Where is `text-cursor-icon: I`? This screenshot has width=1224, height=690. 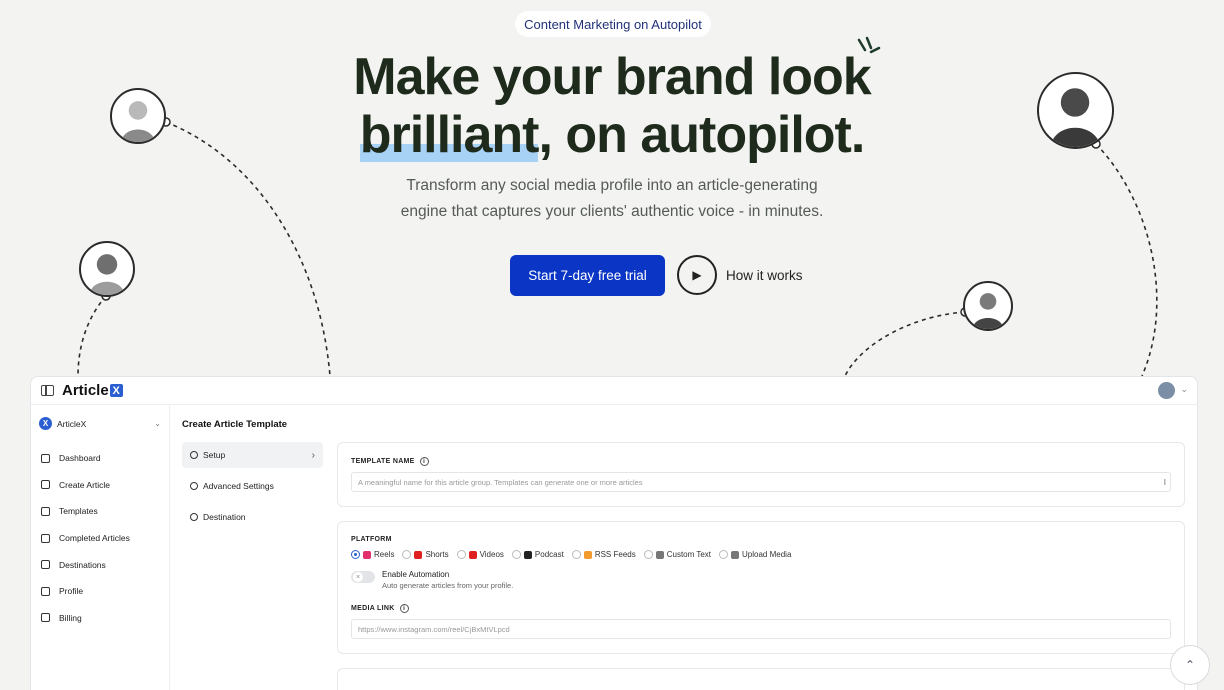
text-cursor-icon: I is located at coordinates (1164, 482).